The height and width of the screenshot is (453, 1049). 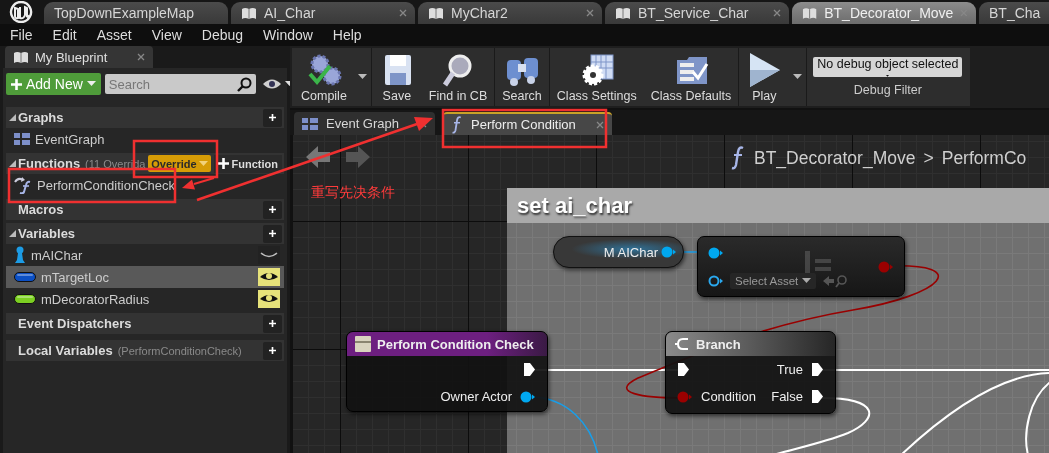 What do you see at coordinates (244, 84) in the screenshot?
I see `search-icon` at bounding box center [244, 84].